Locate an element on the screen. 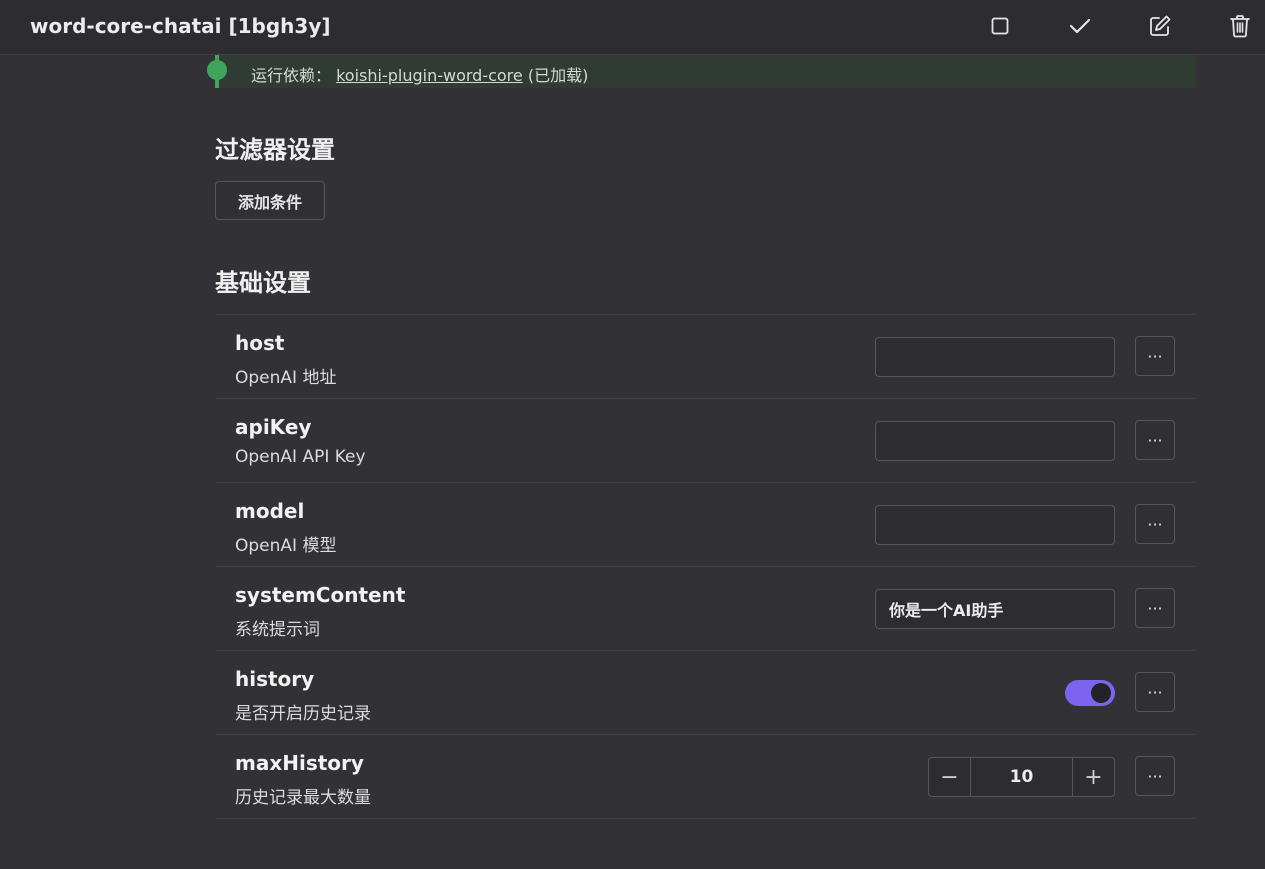 This screenshot has width=1265, height=869. system-content-more-button: ··· is located at coordinates (1155, 608).